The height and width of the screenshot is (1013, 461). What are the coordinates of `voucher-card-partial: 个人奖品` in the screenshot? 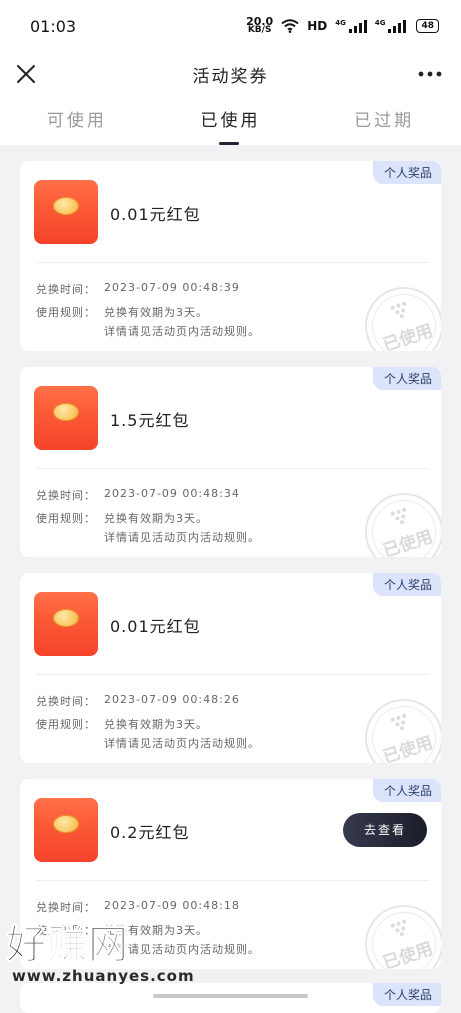 It's located at (230, 998).